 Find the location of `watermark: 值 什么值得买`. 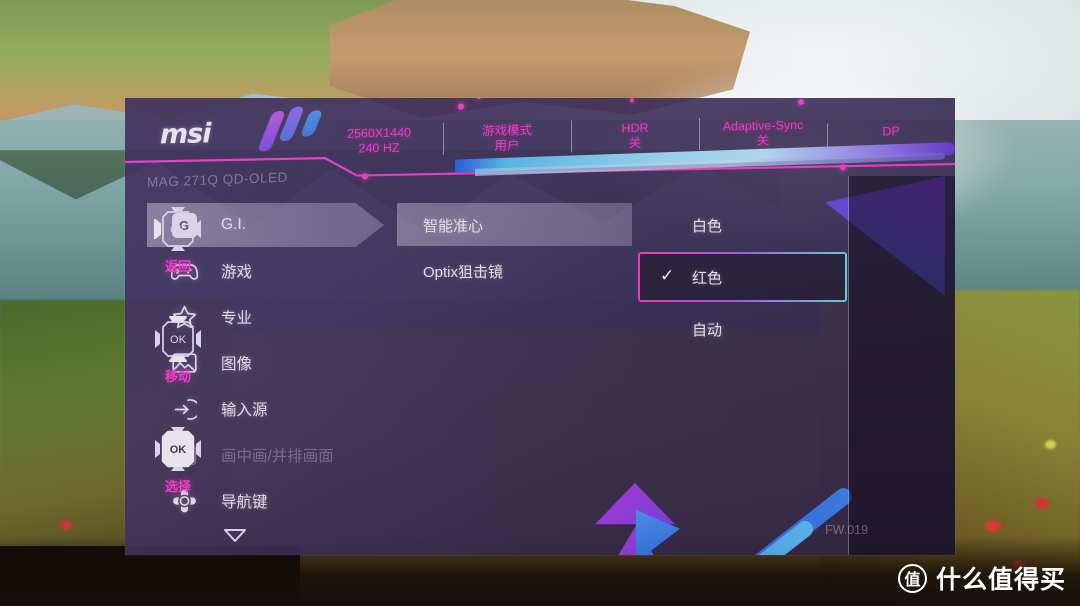

watermark: 值 什么值得买 is located at coordinates (981, 578).